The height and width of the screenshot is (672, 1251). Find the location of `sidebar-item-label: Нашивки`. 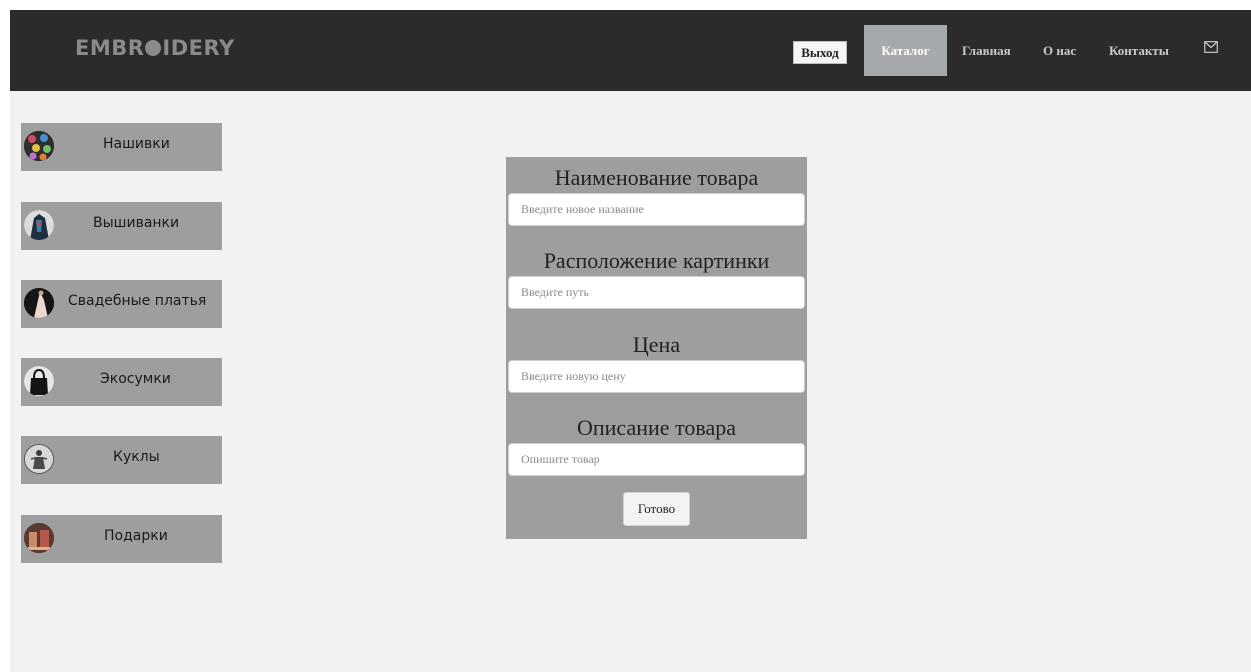

sidebar-item-label: Нашивки is located at coordinates (136, 144).